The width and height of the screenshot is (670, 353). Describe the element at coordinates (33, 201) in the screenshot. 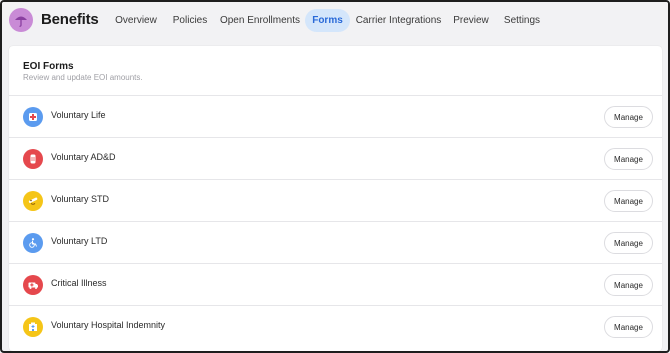

I see `bandaged-face-icon` at that location.